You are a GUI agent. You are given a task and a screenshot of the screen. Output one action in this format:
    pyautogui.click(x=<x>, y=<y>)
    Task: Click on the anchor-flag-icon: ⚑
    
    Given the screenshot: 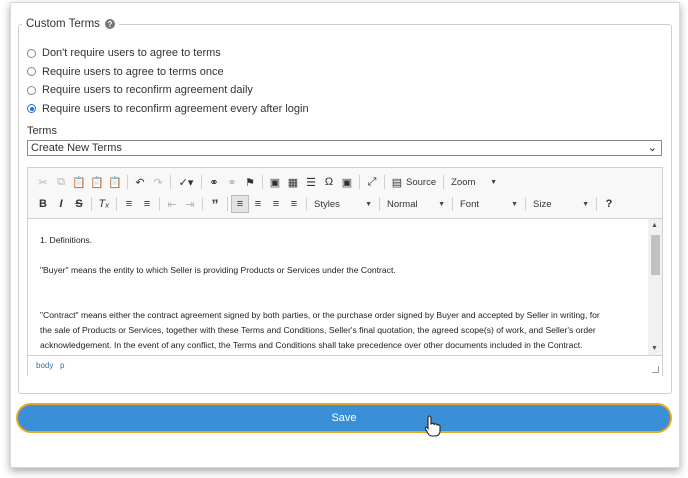 What is the action you would take?
    pyautogui.click(x=250, y=182)
    